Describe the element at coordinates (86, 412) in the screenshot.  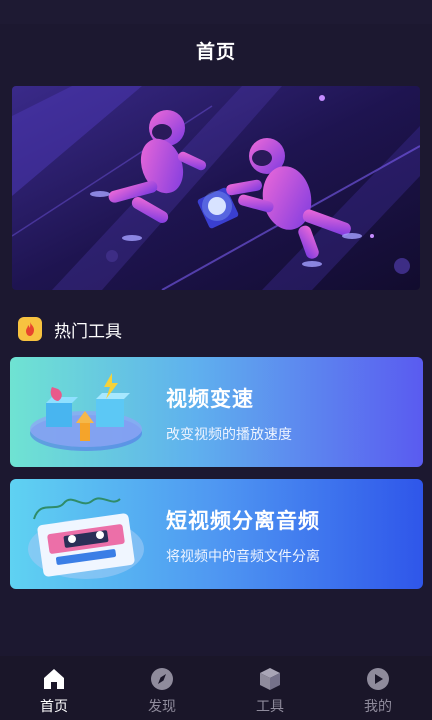
I see `speed-boxes-illustration` at that location.